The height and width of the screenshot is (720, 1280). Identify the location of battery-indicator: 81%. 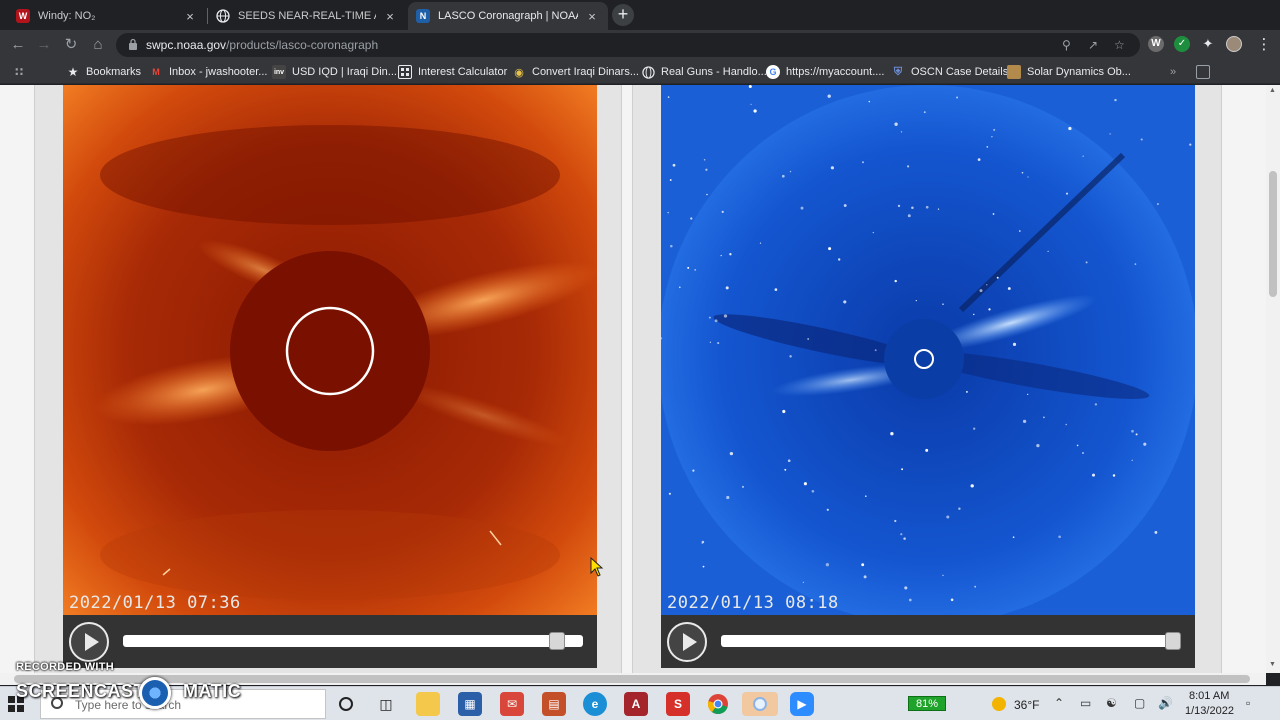
(927, 703).